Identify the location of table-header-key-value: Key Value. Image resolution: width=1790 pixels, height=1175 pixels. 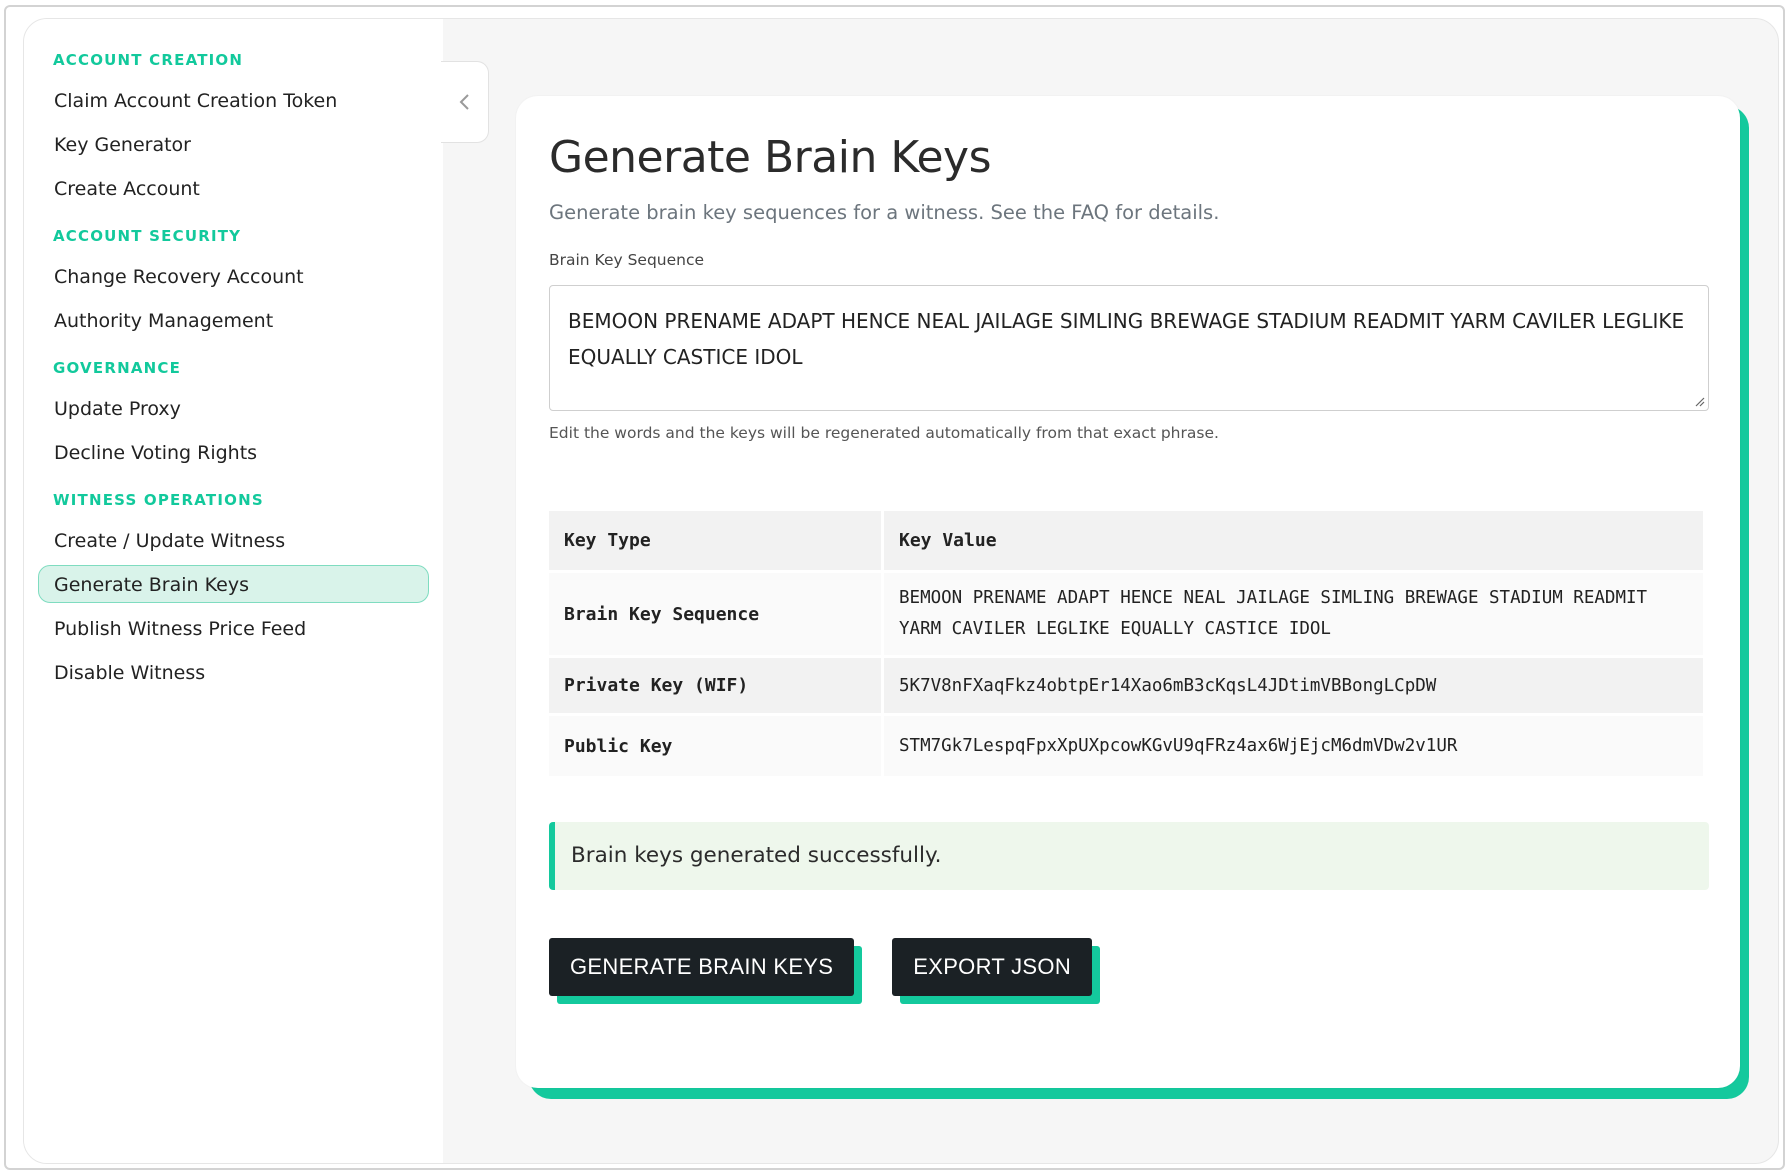
(1293, 540).